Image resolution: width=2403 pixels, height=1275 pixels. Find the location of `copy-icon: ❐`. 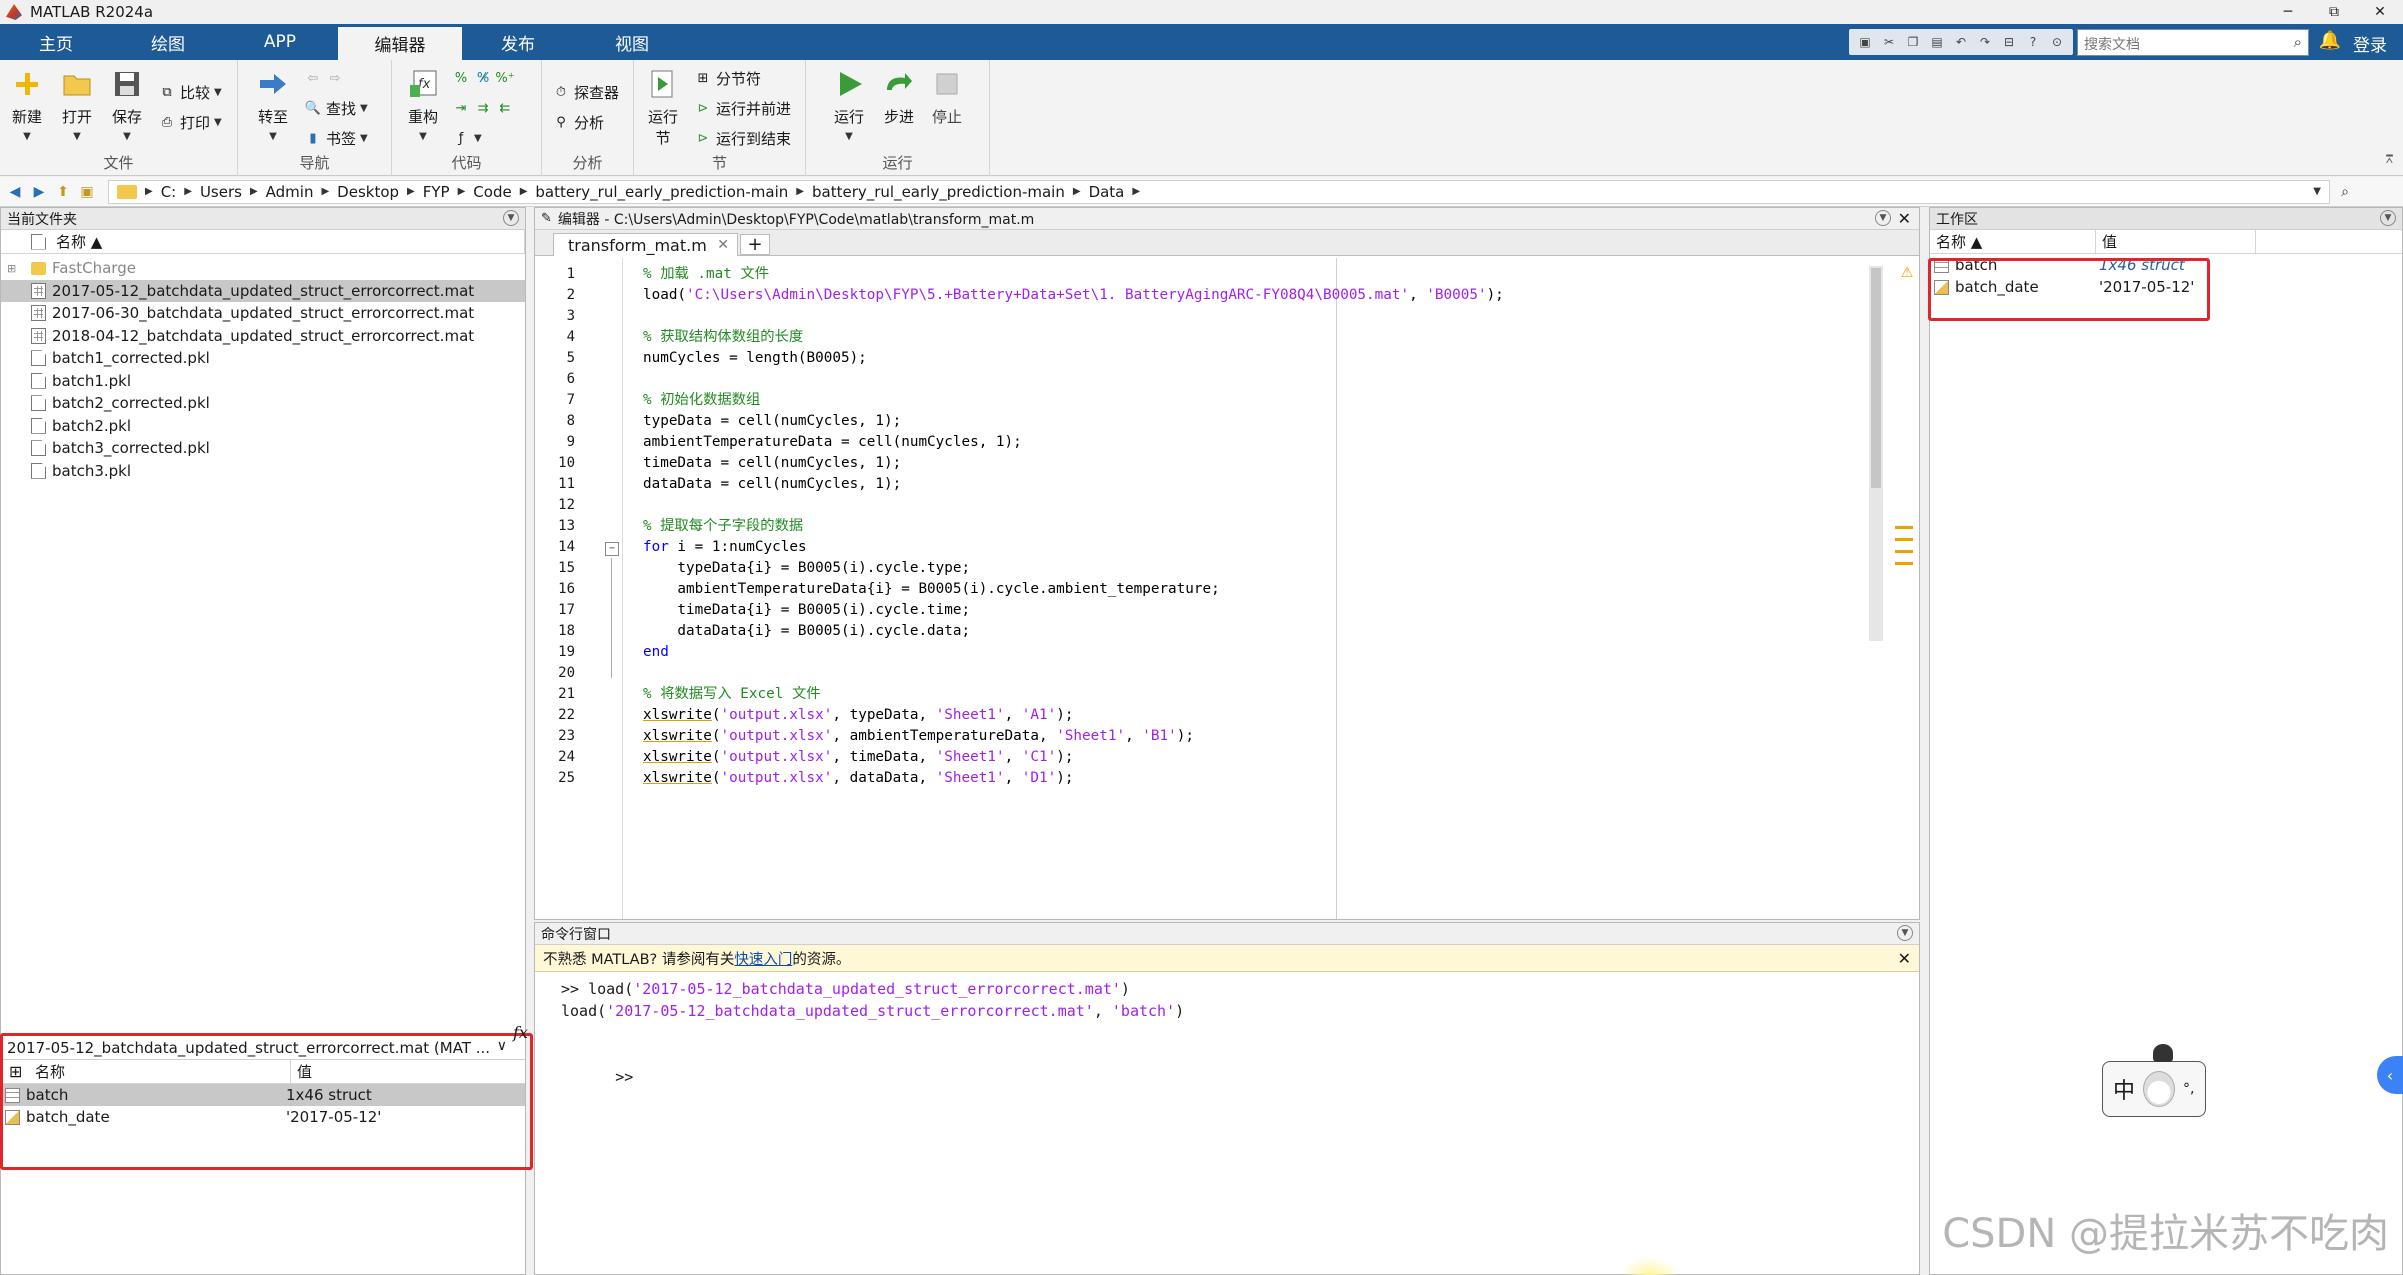

copy-icon: ❐ is located at coordinates (1913, 42).